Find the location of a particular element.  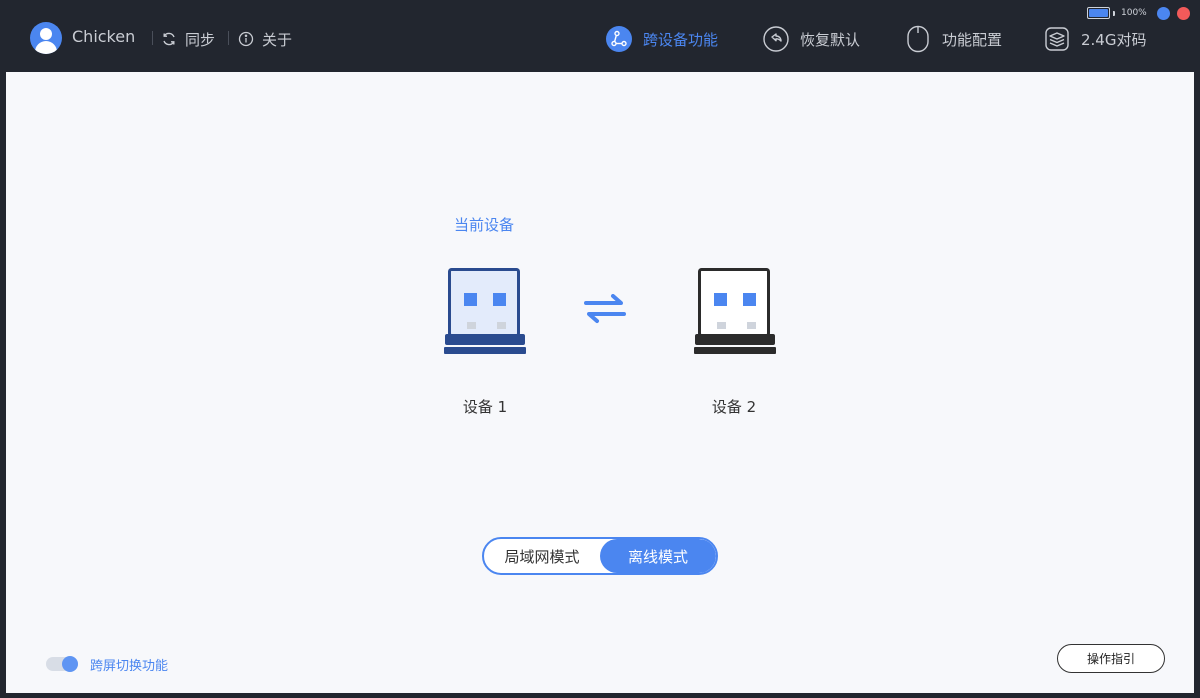

sync-button: 同步 is located at coordinates (188, 39).